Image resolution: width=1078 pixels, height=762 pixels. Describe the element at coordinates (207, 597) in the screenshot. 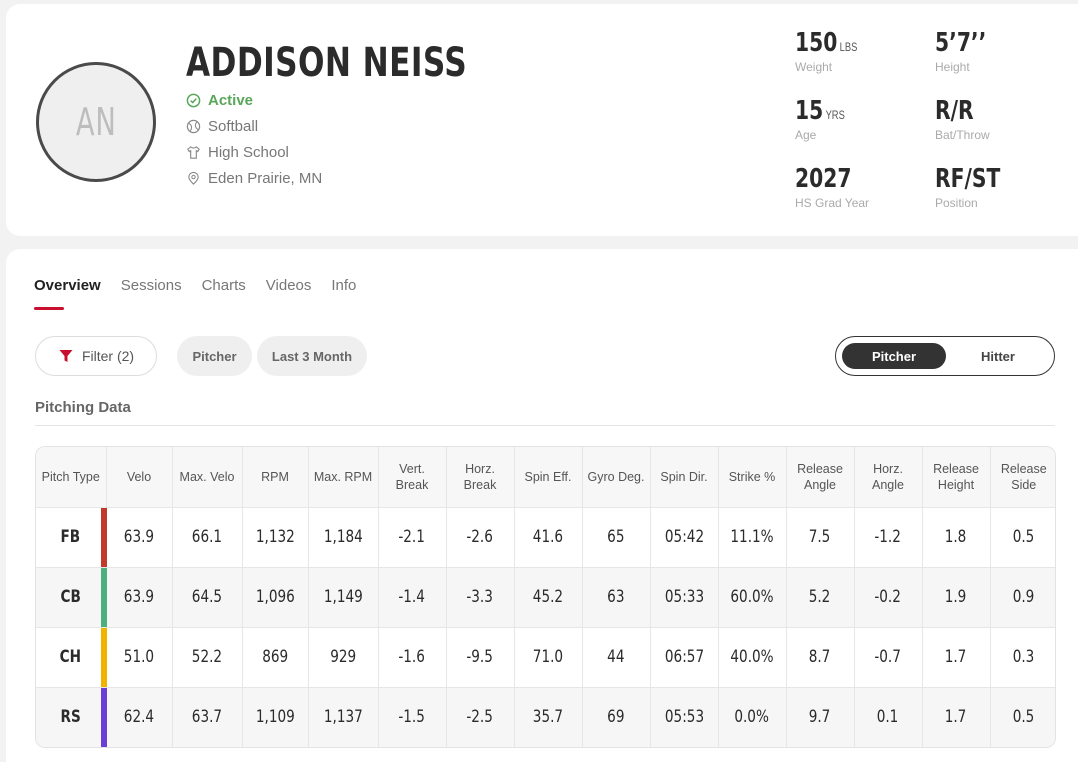

I see `table-cell: 64.5` at that location.